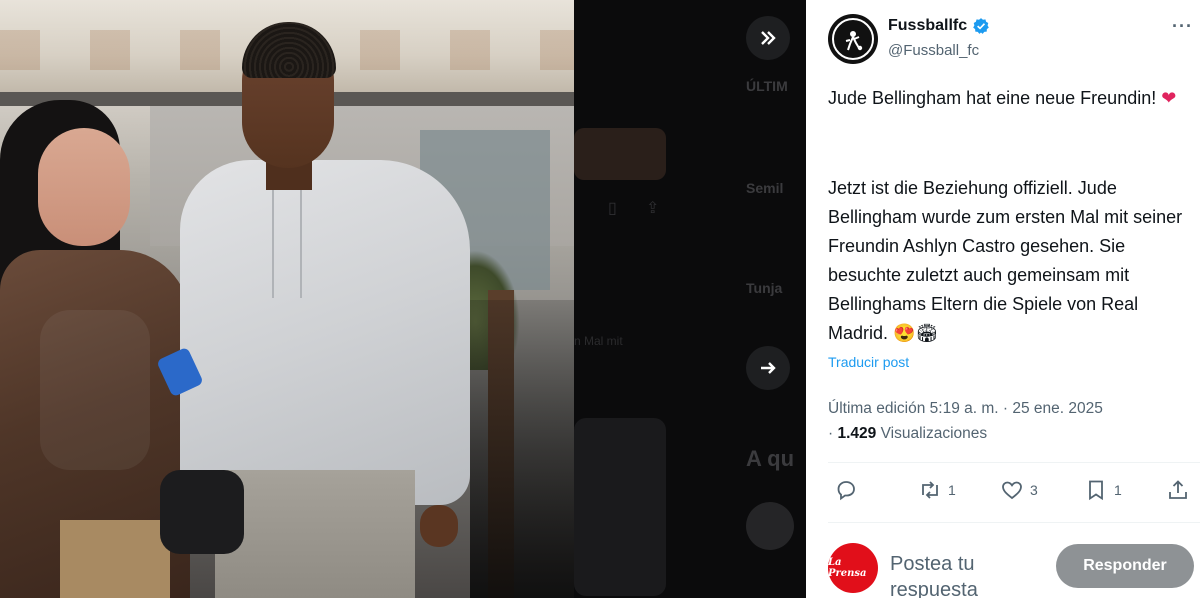 This screenshot has width=1200, height=598. Describe the element at coordinates (934, 433) in the screenshot. I see `views-label: Visualizaciones` at that location.